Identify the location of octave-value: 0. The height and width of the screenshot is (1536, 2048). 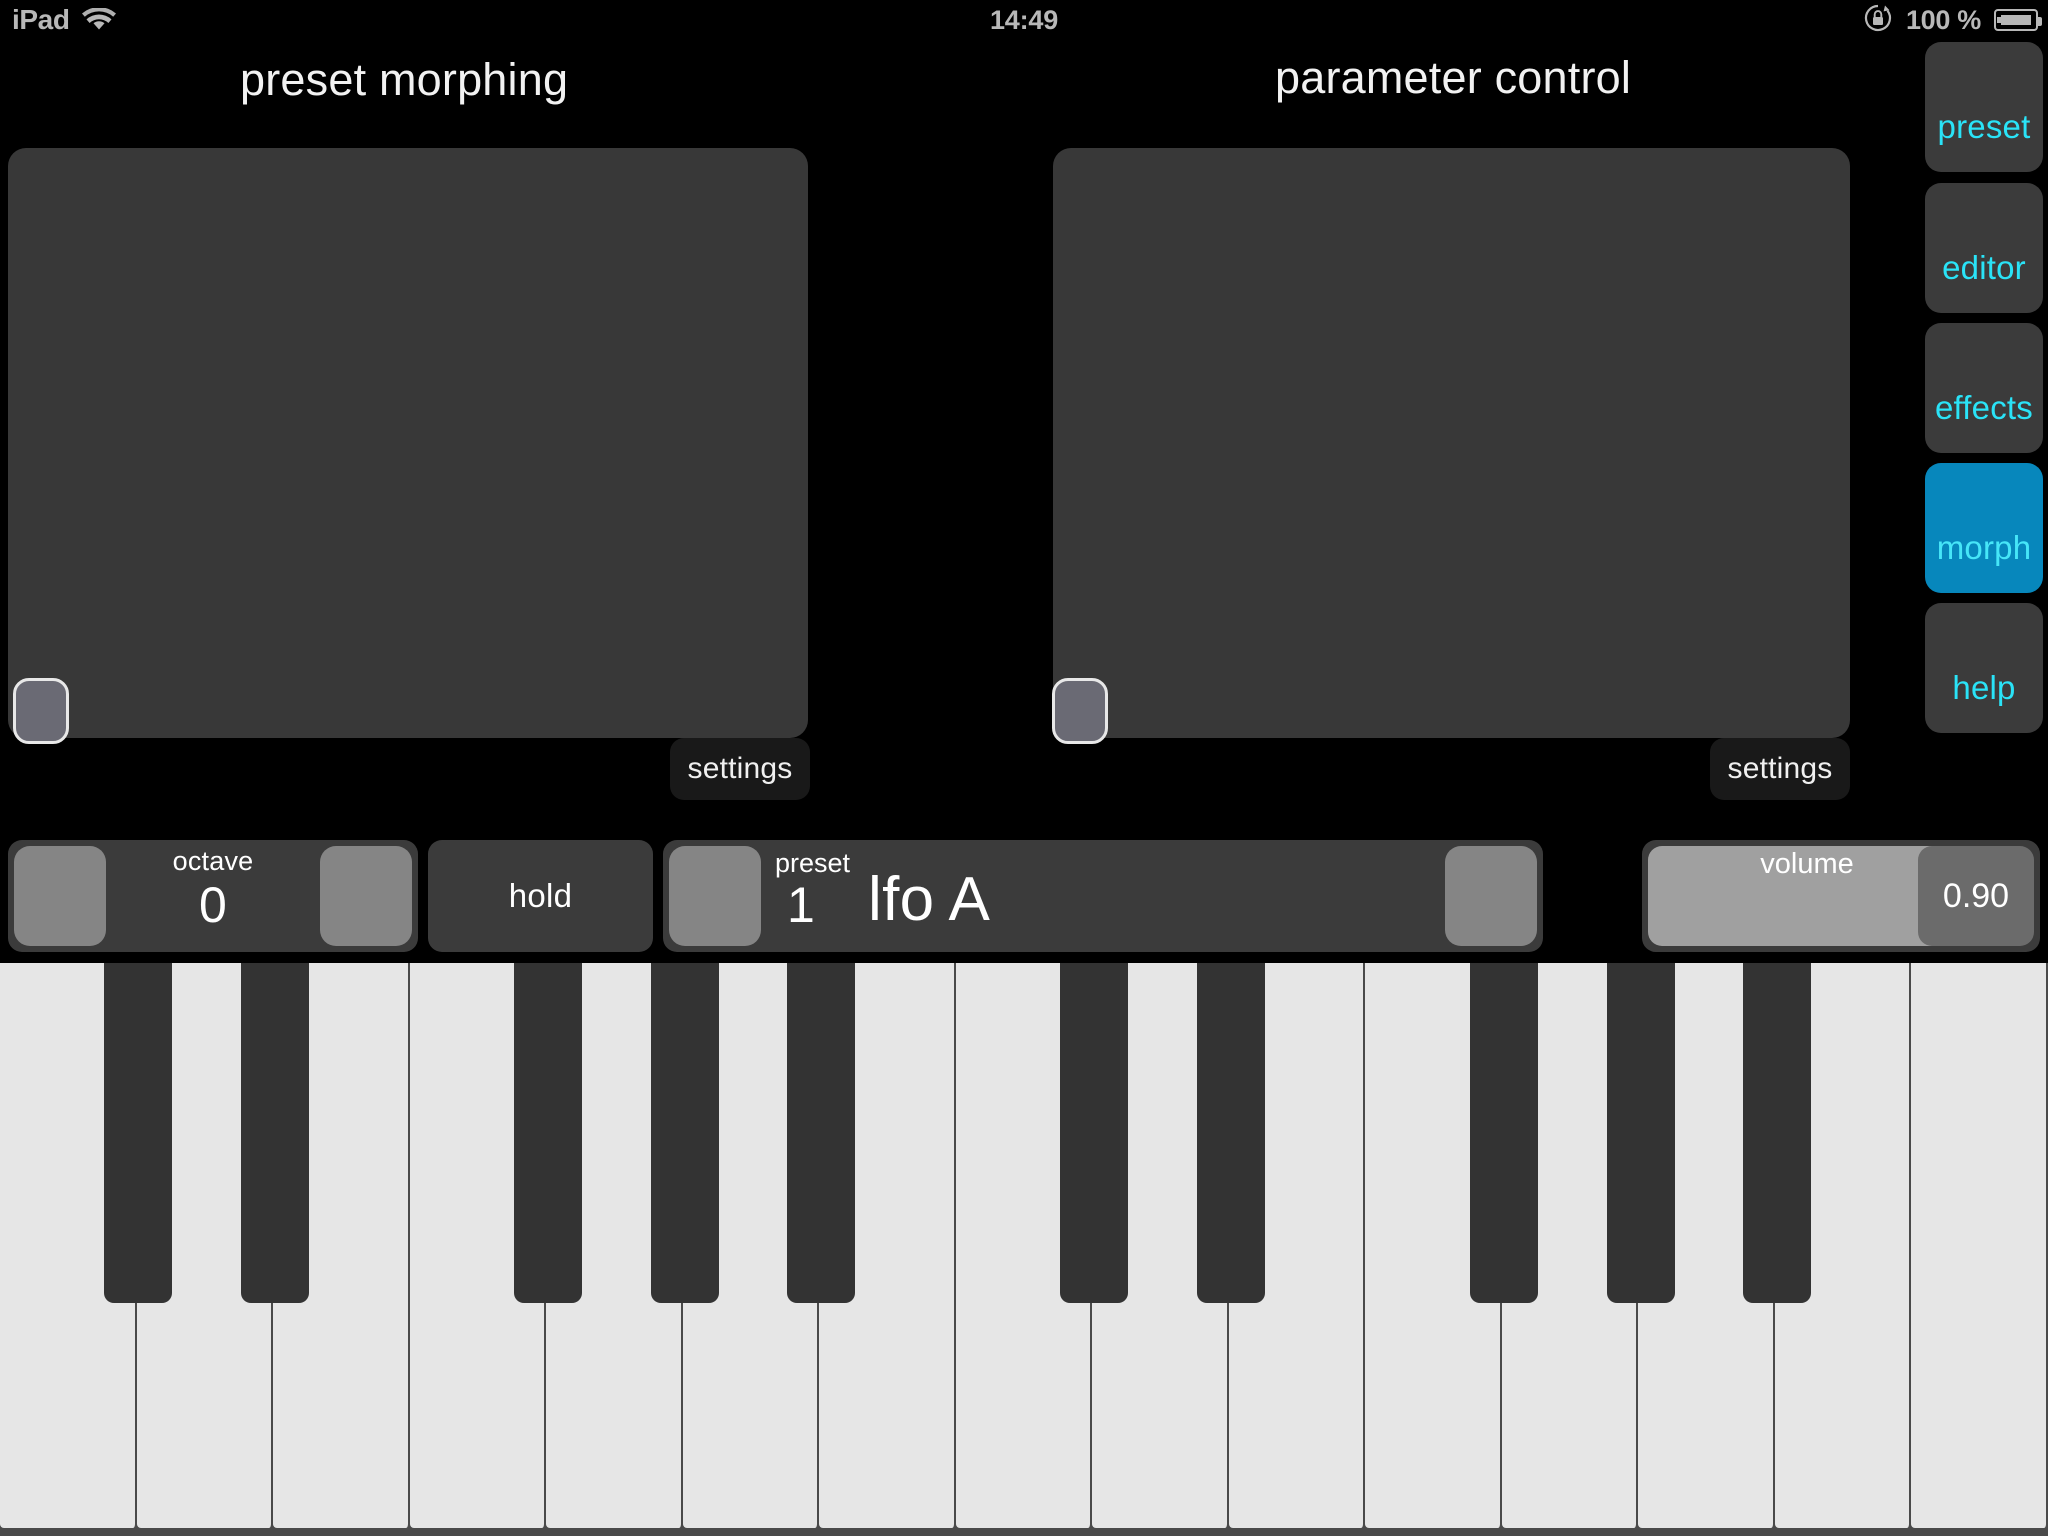
(212, 905).